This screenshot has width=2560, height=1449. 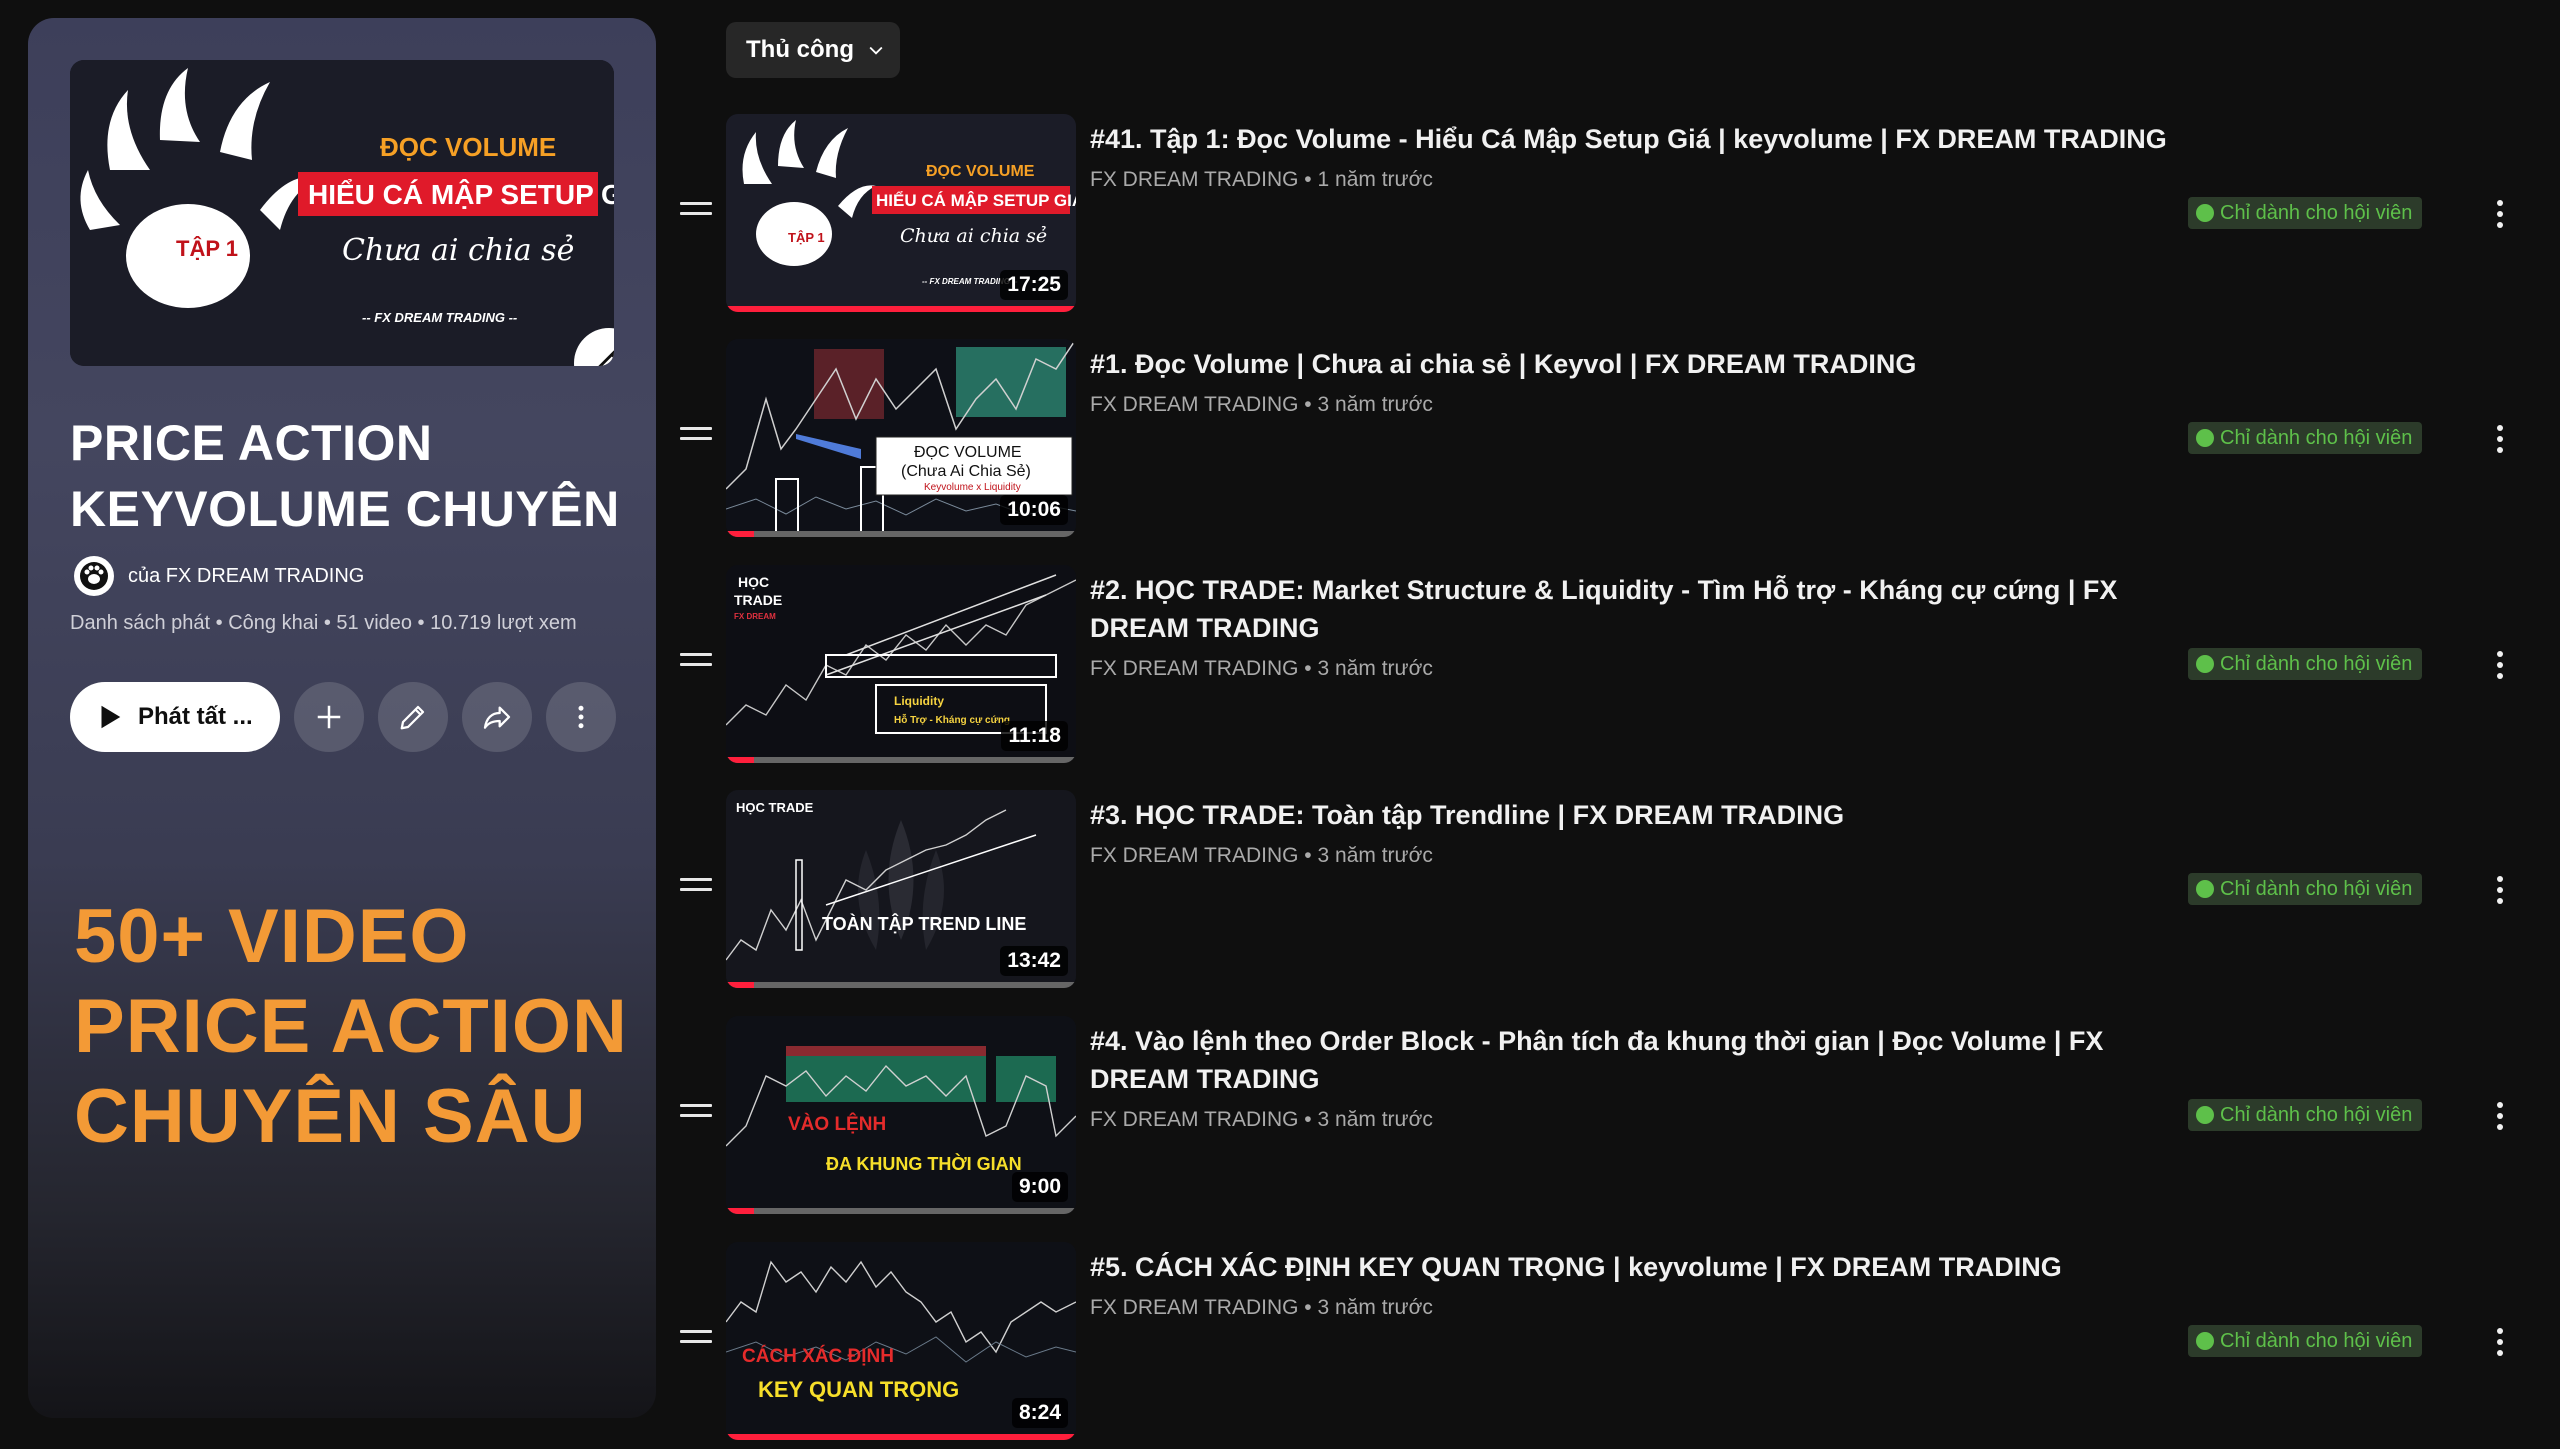 I want to click on thumb-text: Keyvolume x Liquidity, so click(x=972, y=487).